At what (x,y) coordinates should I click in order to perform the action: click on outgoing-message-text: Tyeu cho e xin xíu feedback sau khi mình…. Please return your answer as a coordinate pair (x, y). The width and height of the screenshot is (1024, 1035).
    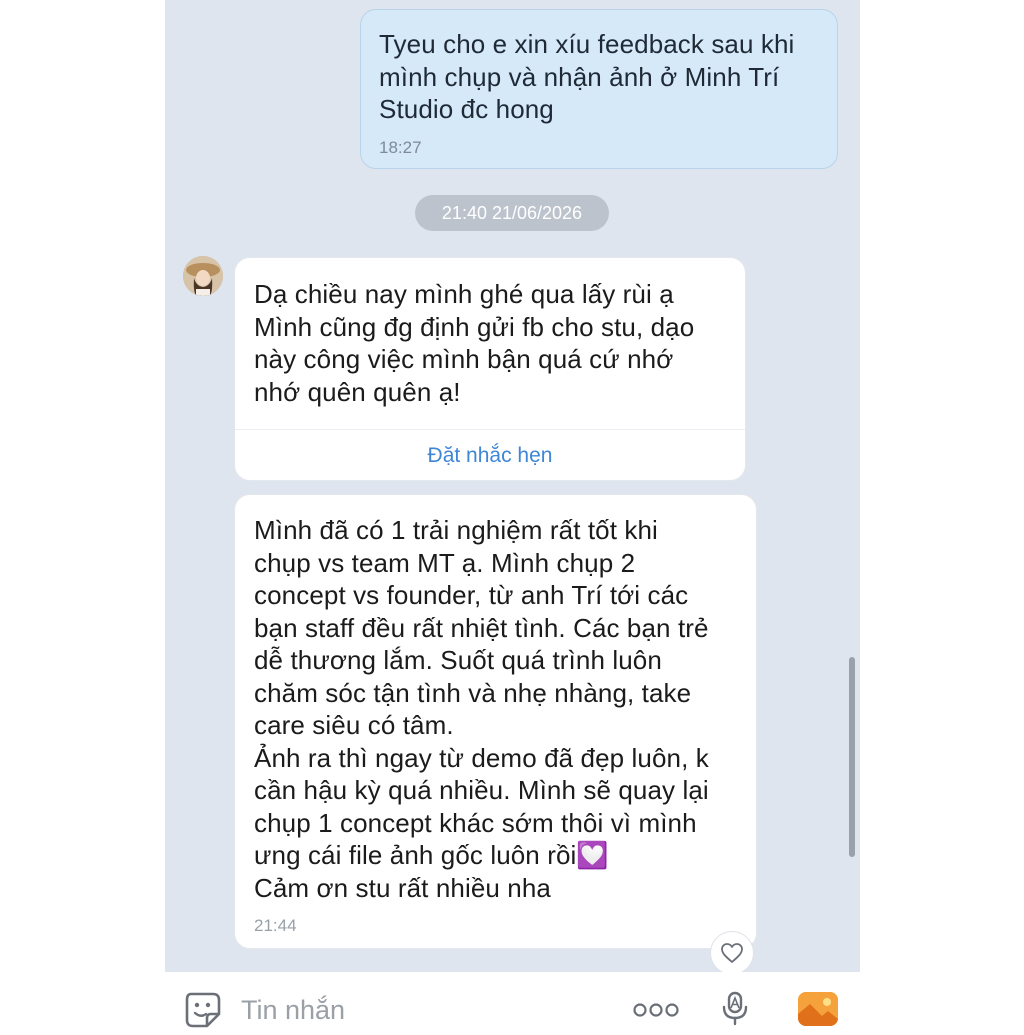
    Looking at the image, I should click on (587, 76).